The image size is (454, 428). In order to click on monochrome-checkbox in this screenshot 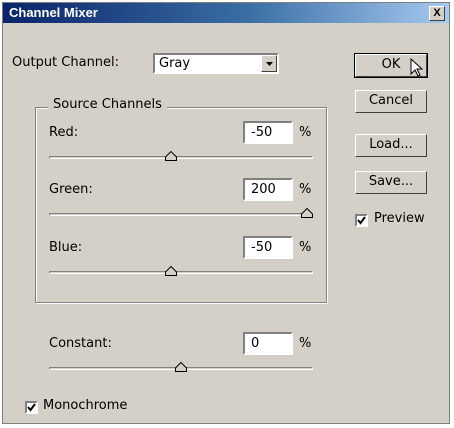, I will do `click(31, 407)`.